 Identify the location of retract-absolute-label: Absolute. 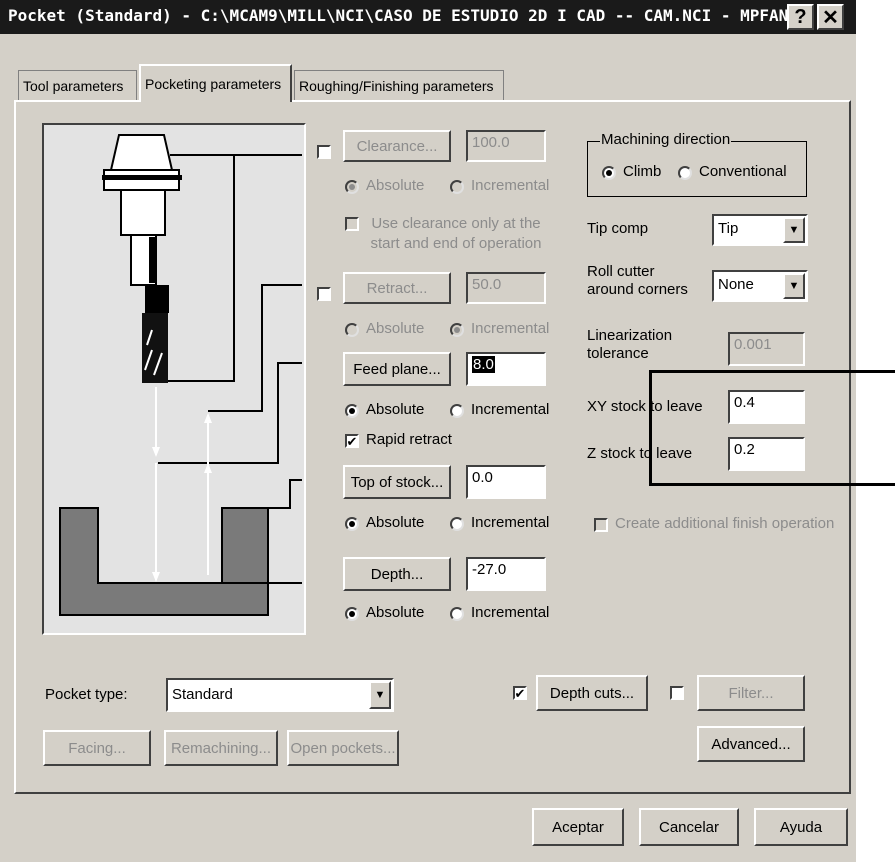
(395, 328).